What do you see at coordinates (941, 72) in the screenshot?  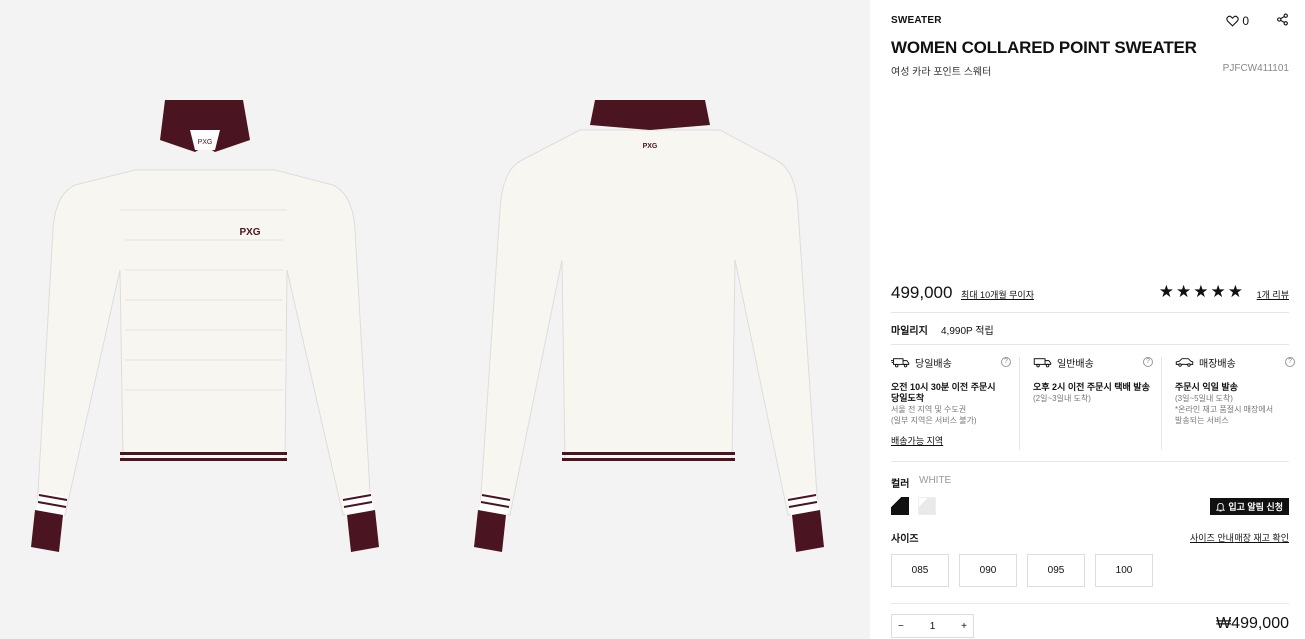 I see `product-subtitle: 여성 카라 포인트 스웨터` at bounding box center [941, 72].